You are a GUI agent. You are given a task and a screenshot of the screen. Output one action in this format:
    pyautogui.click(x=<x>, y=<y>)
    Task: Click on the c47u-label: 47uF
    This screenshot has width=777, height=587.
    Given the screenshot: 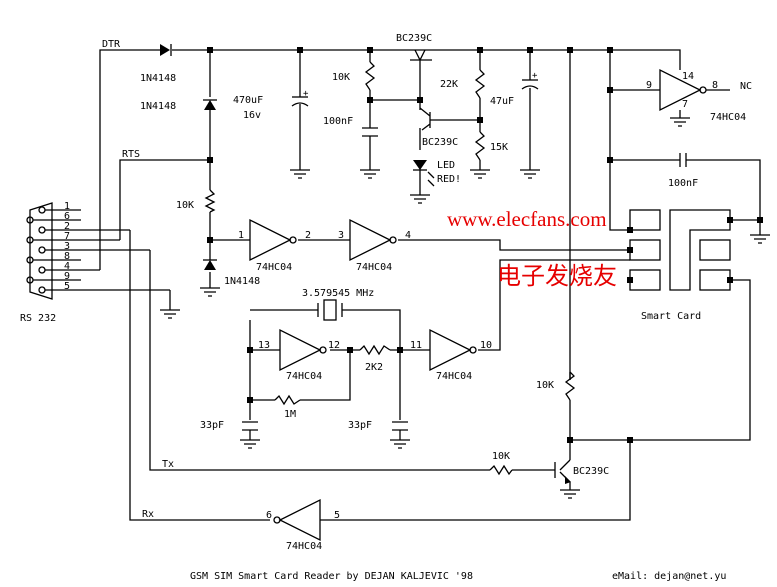 What is the action you would take?
    pyautogui.click(x=502, y=101)
    